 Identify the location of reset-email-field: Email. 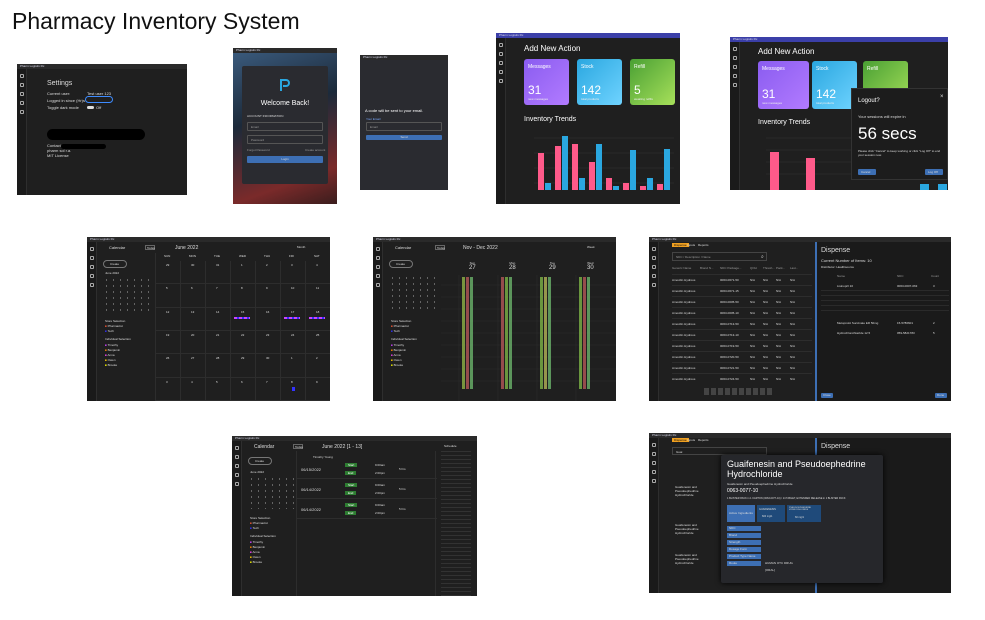
(404, 126).